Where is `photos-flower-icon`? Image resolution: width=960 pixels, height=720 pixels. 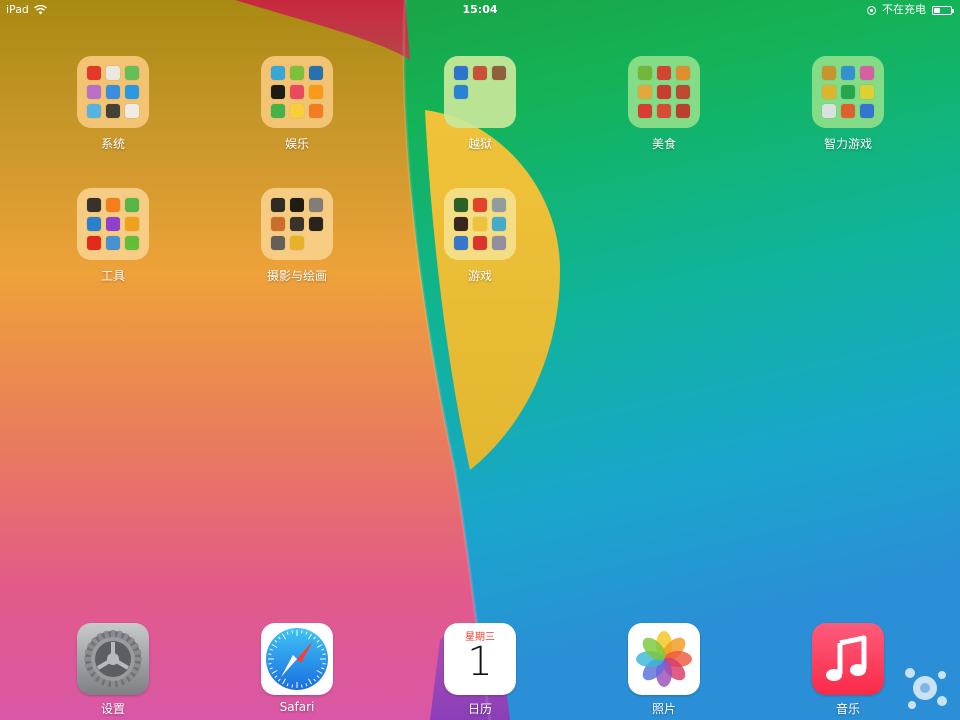
photos-flower-icon is located at coordinates (664, 659).